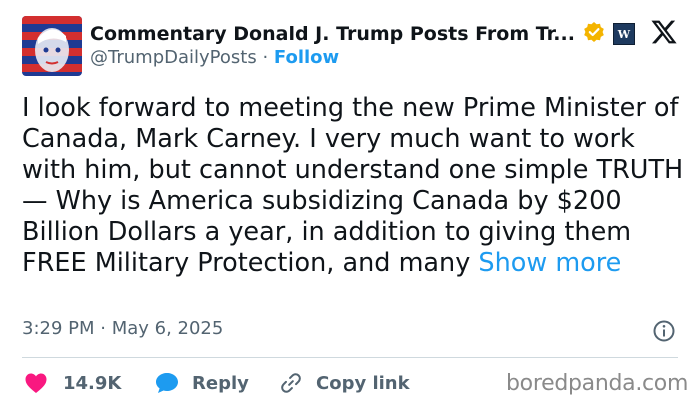 The height and width of the screenshot is (410, 700). I want to click on divider, so click(350, 357).